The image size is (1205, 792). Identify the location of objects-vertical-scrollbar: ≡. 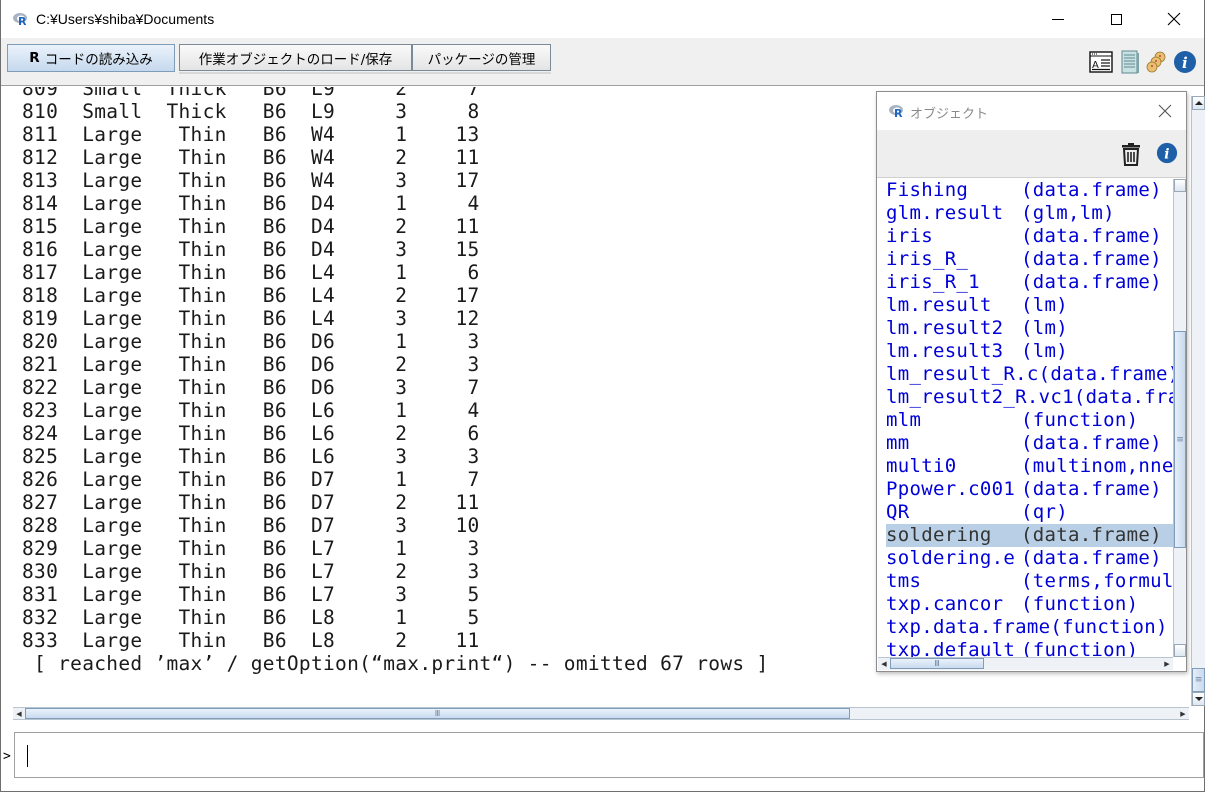
(1179, 418).